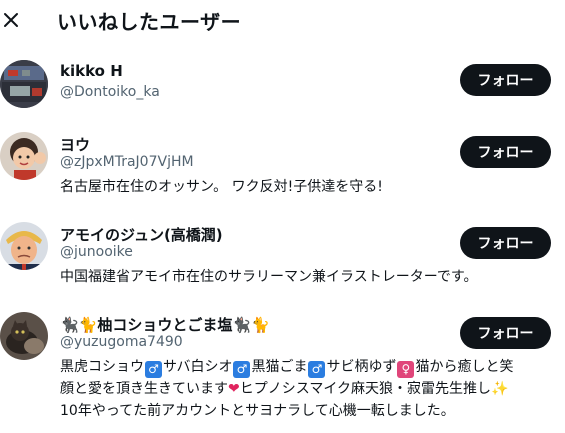 This screenshot has height=433, width=565. What do you see at coordinates (234, 389) in the screenshot?
I see `heart-icon: ❤` at bounding box center [234, 389].